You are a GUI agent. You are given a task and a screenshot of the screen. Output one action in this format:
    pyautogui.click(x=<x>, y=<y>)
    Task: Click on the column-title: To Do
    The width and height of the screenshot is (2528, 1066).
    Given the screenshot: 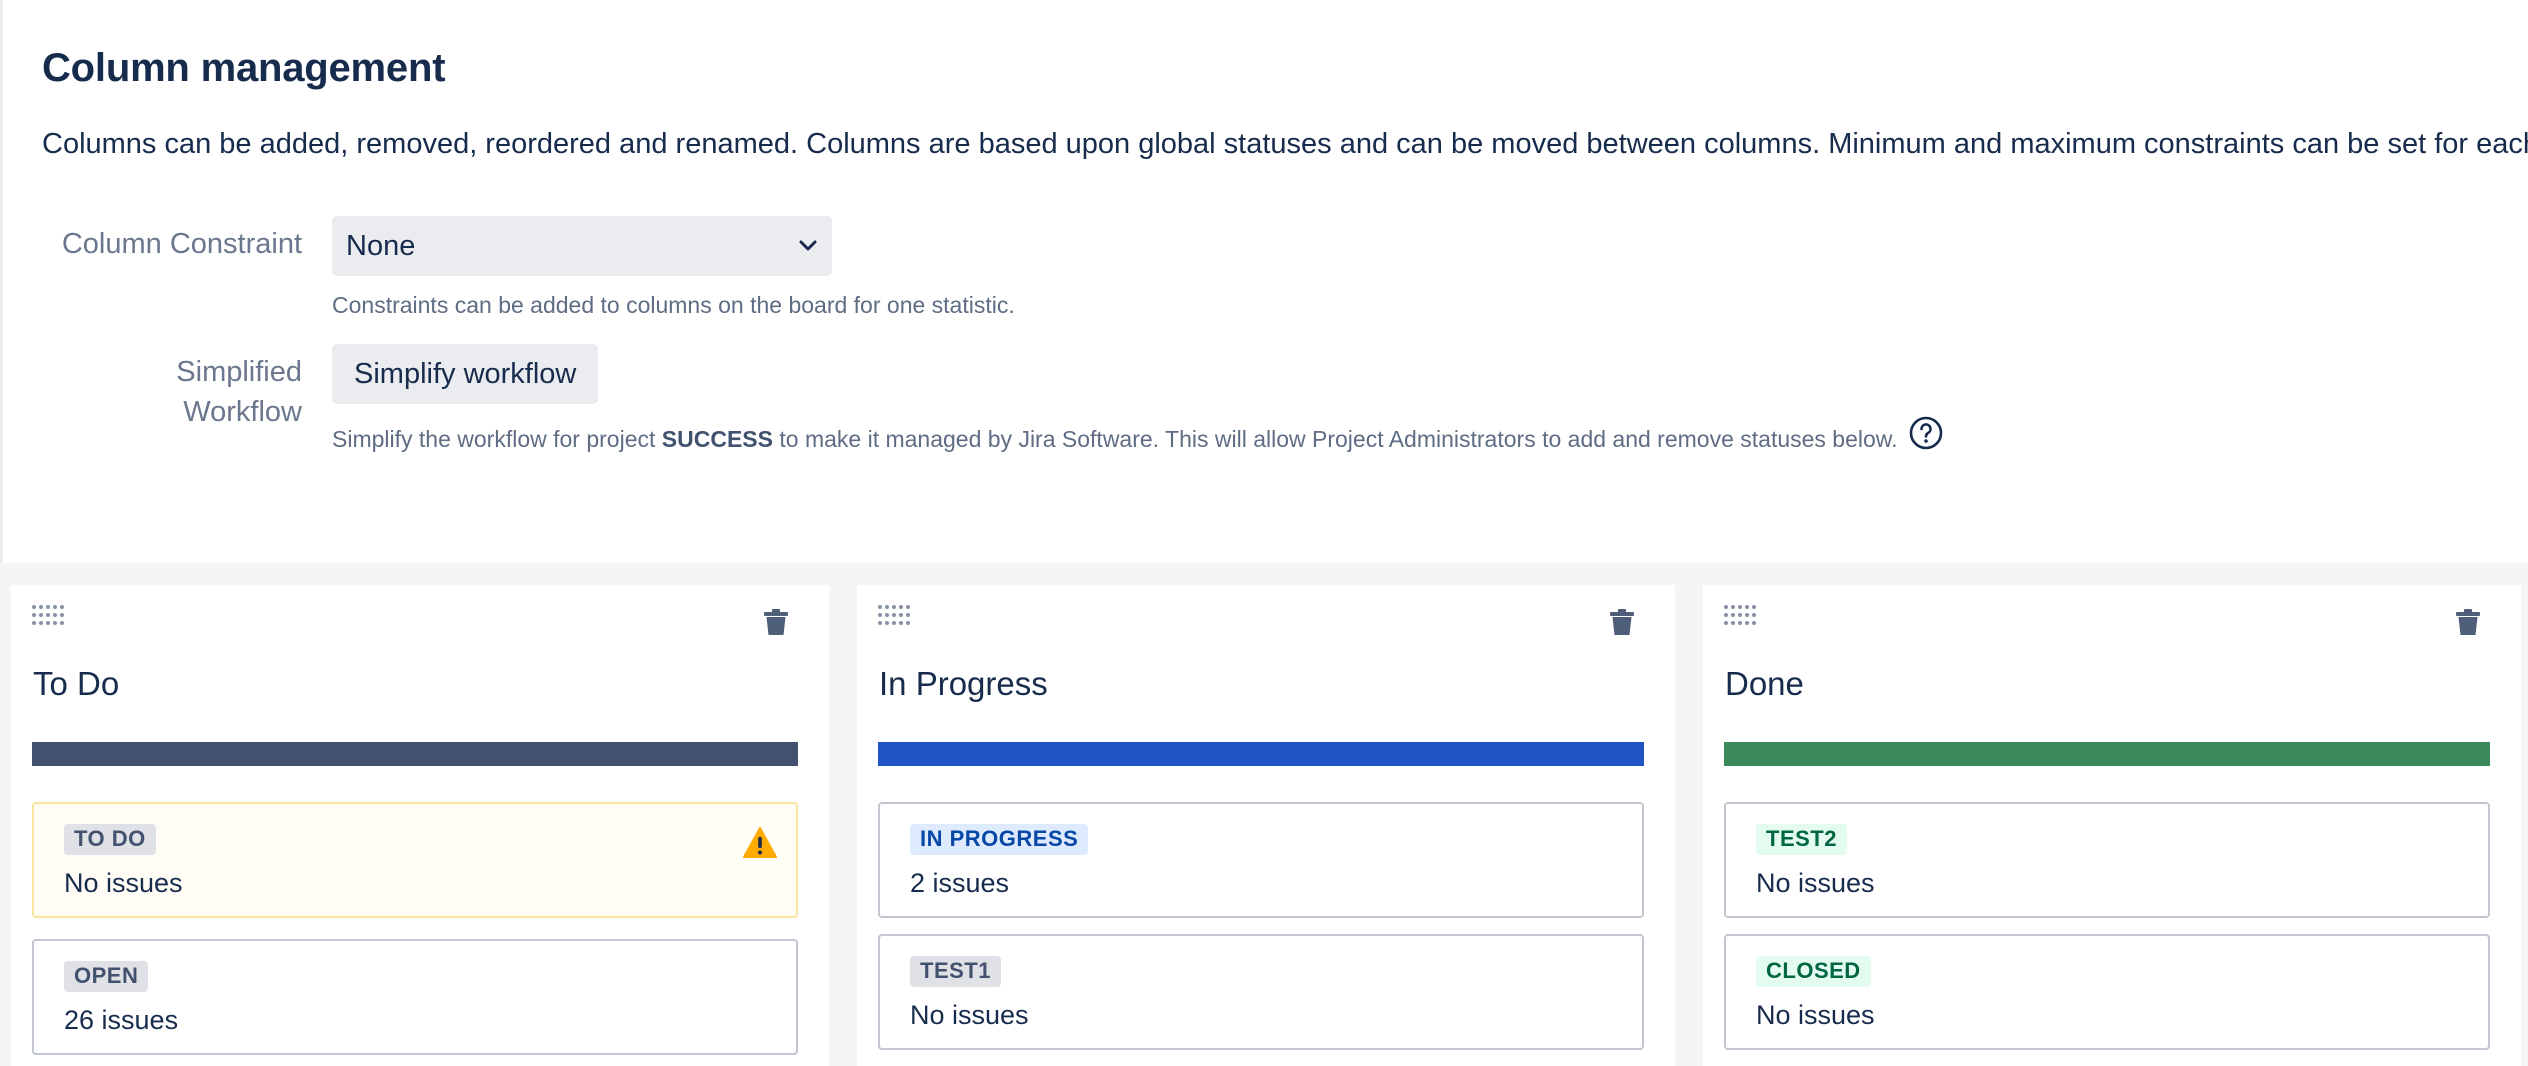 What is the action you would take?
    pyautogui.click(x=76, y=684)
    